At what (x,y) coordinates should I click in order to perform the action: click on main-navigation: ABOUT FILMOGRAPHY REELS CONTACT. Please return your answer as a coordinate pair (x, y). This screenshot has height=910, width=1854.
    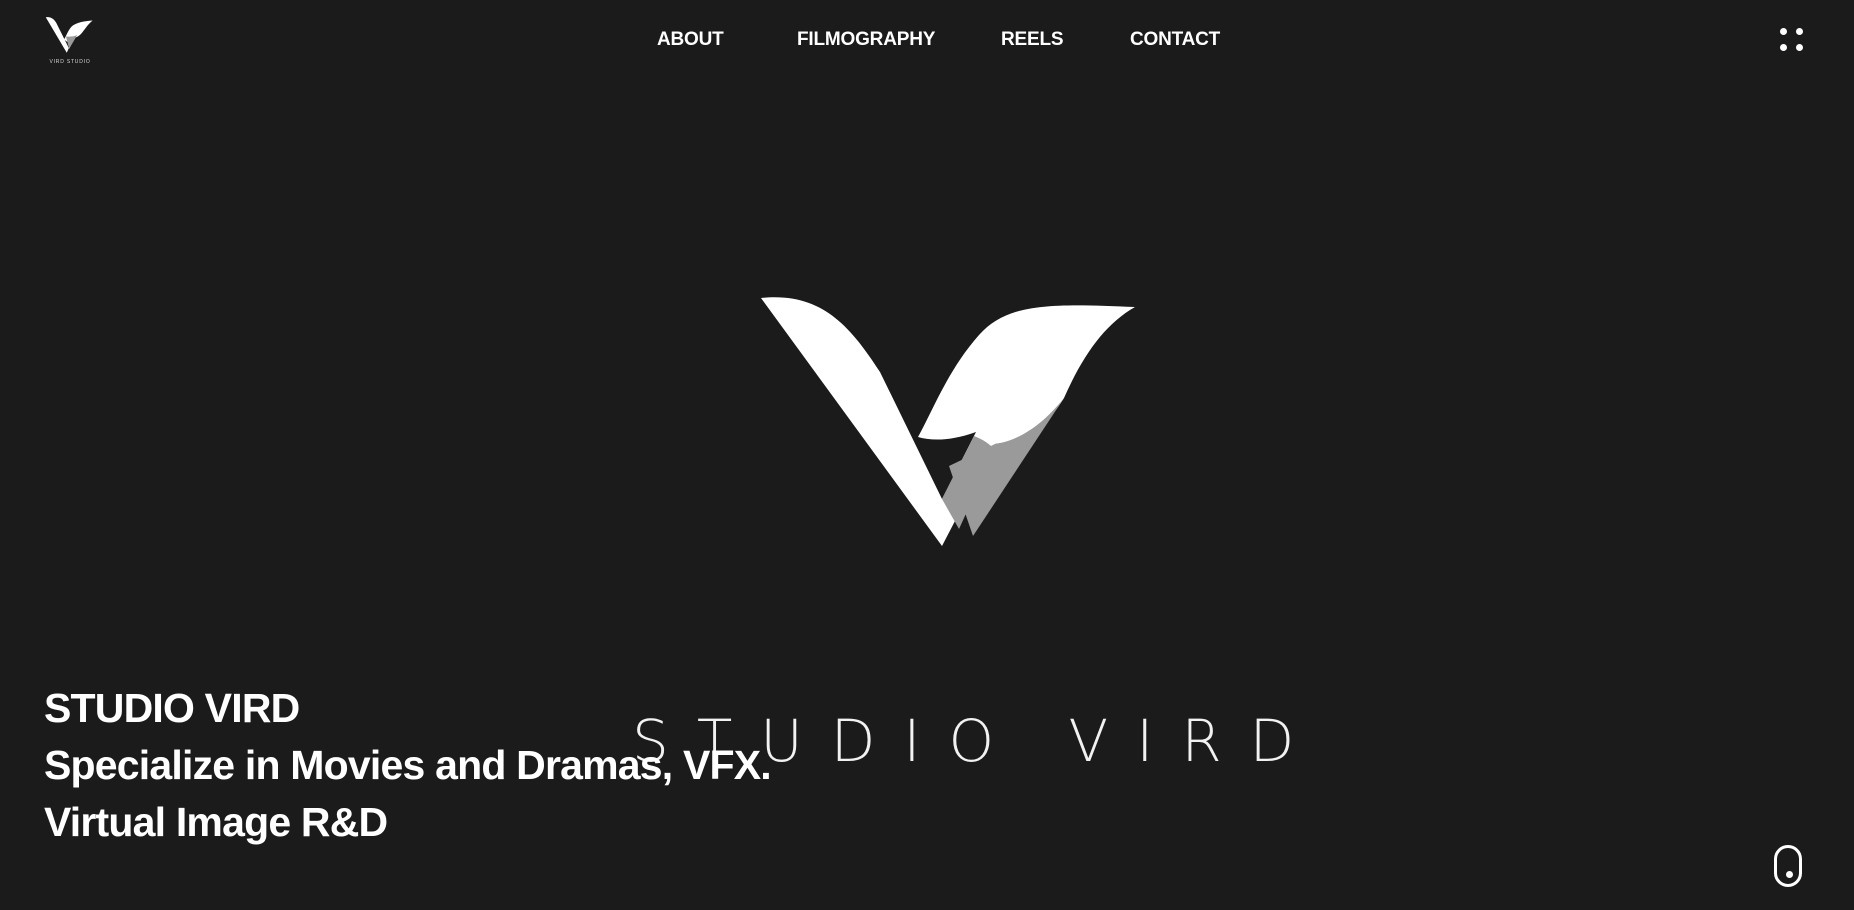
    Looking at the image, I should click on (927, 42).